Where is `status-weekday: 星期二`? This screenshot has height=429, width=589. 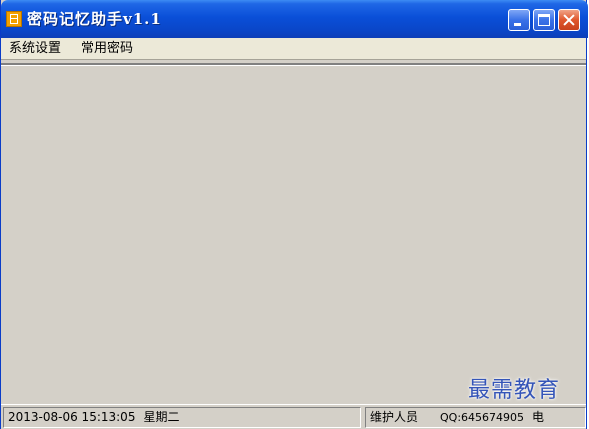 status-weekday: 星期二 is located at coordinates (161, 417).